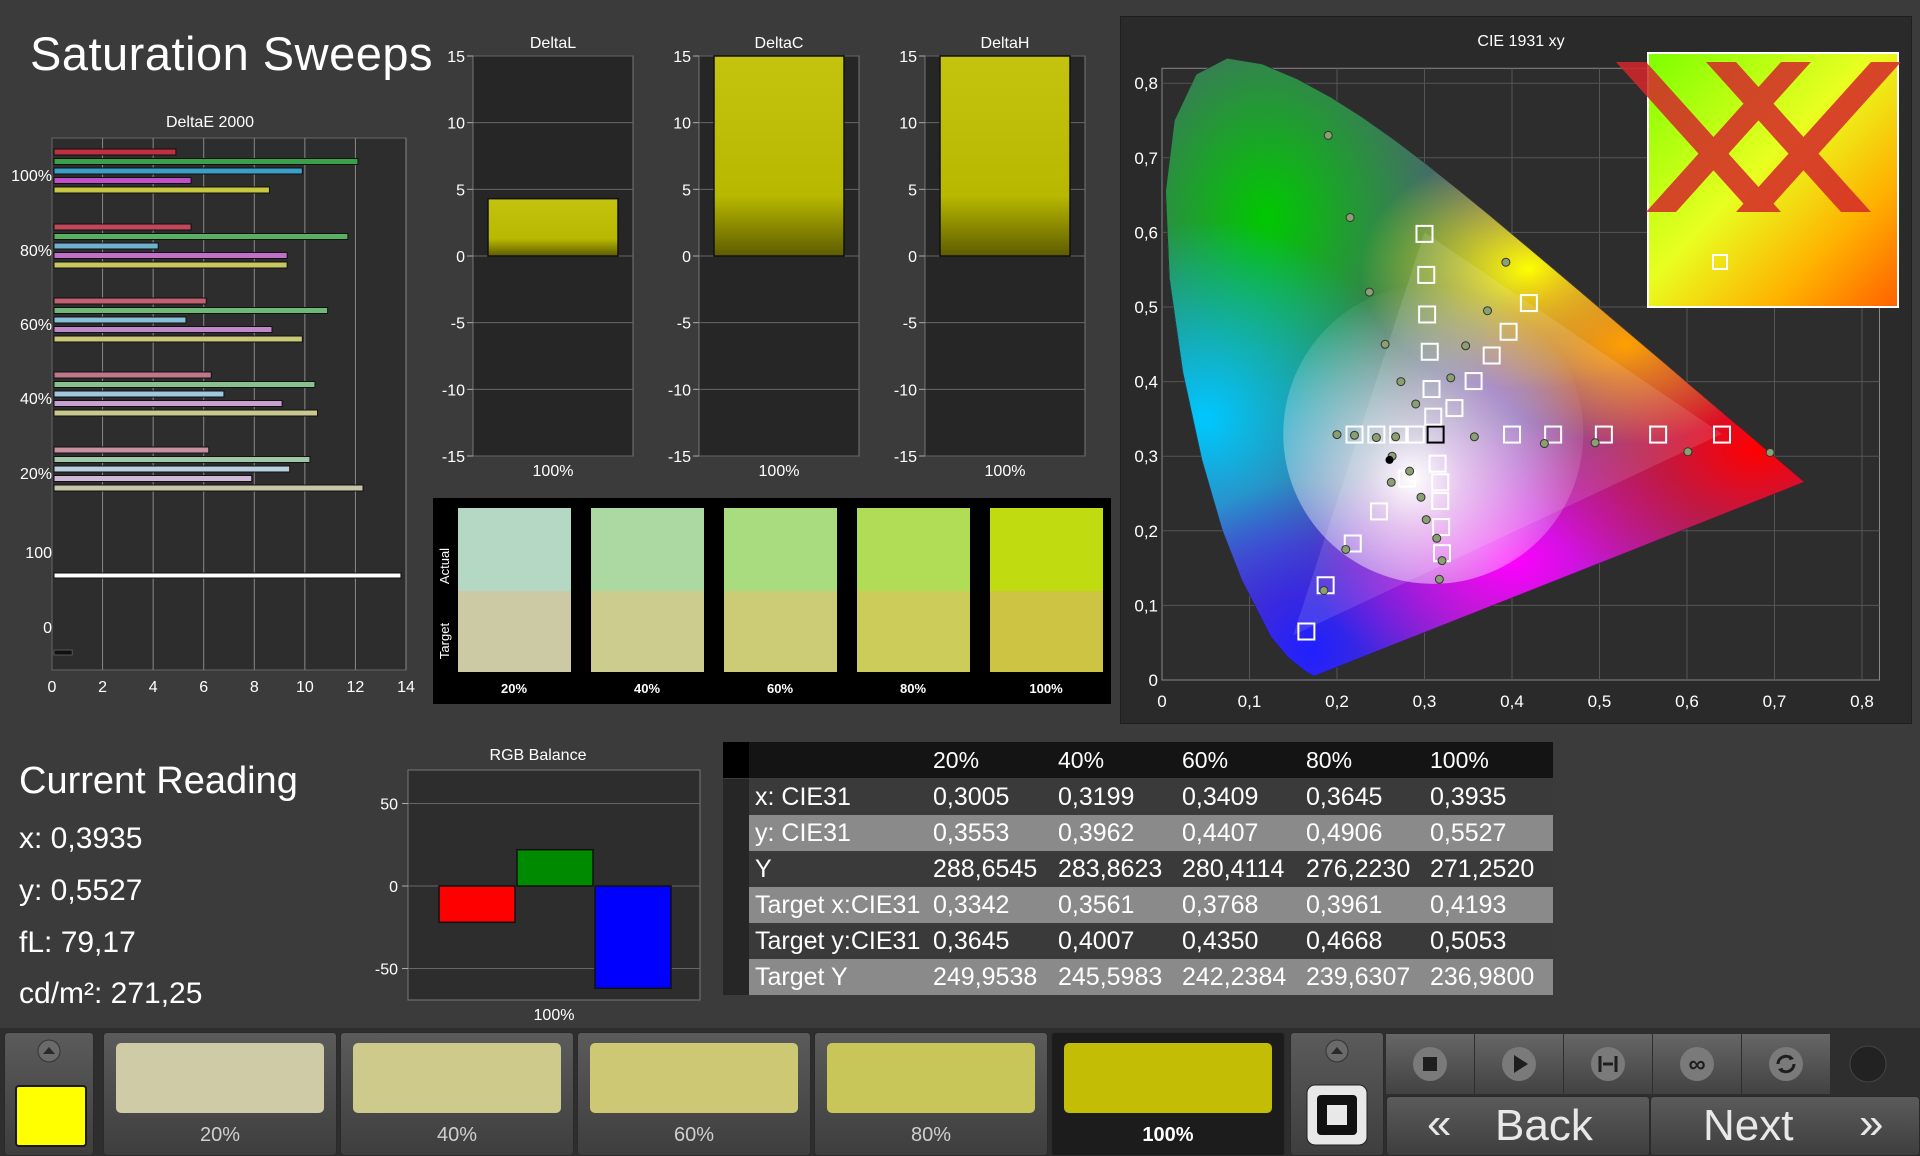 This screenshot has height=1156, width=1920. What do you see at coordinates (1358, 977) in the screenshot?
I see `table-cell: 239,6307` at bounding box center [1358, 977].